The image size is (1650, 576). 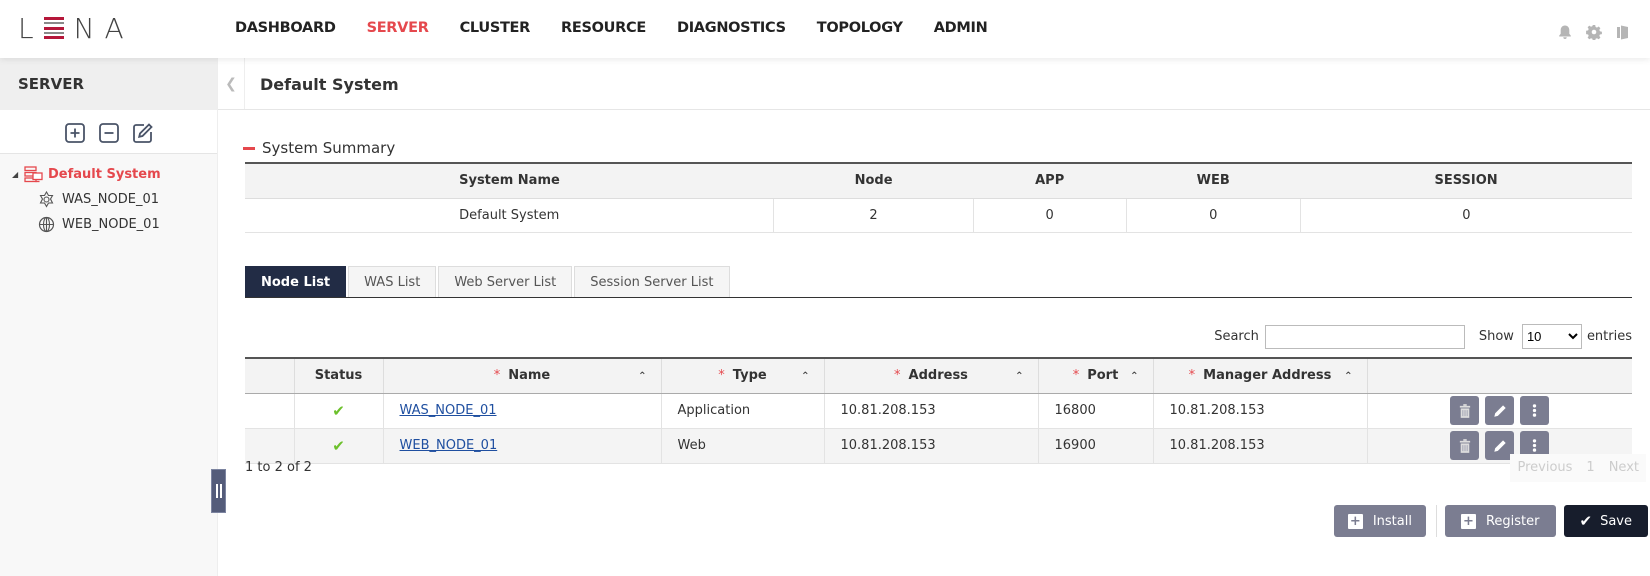 I want to click on install-button: + Install, so click(x=1379, y=521).